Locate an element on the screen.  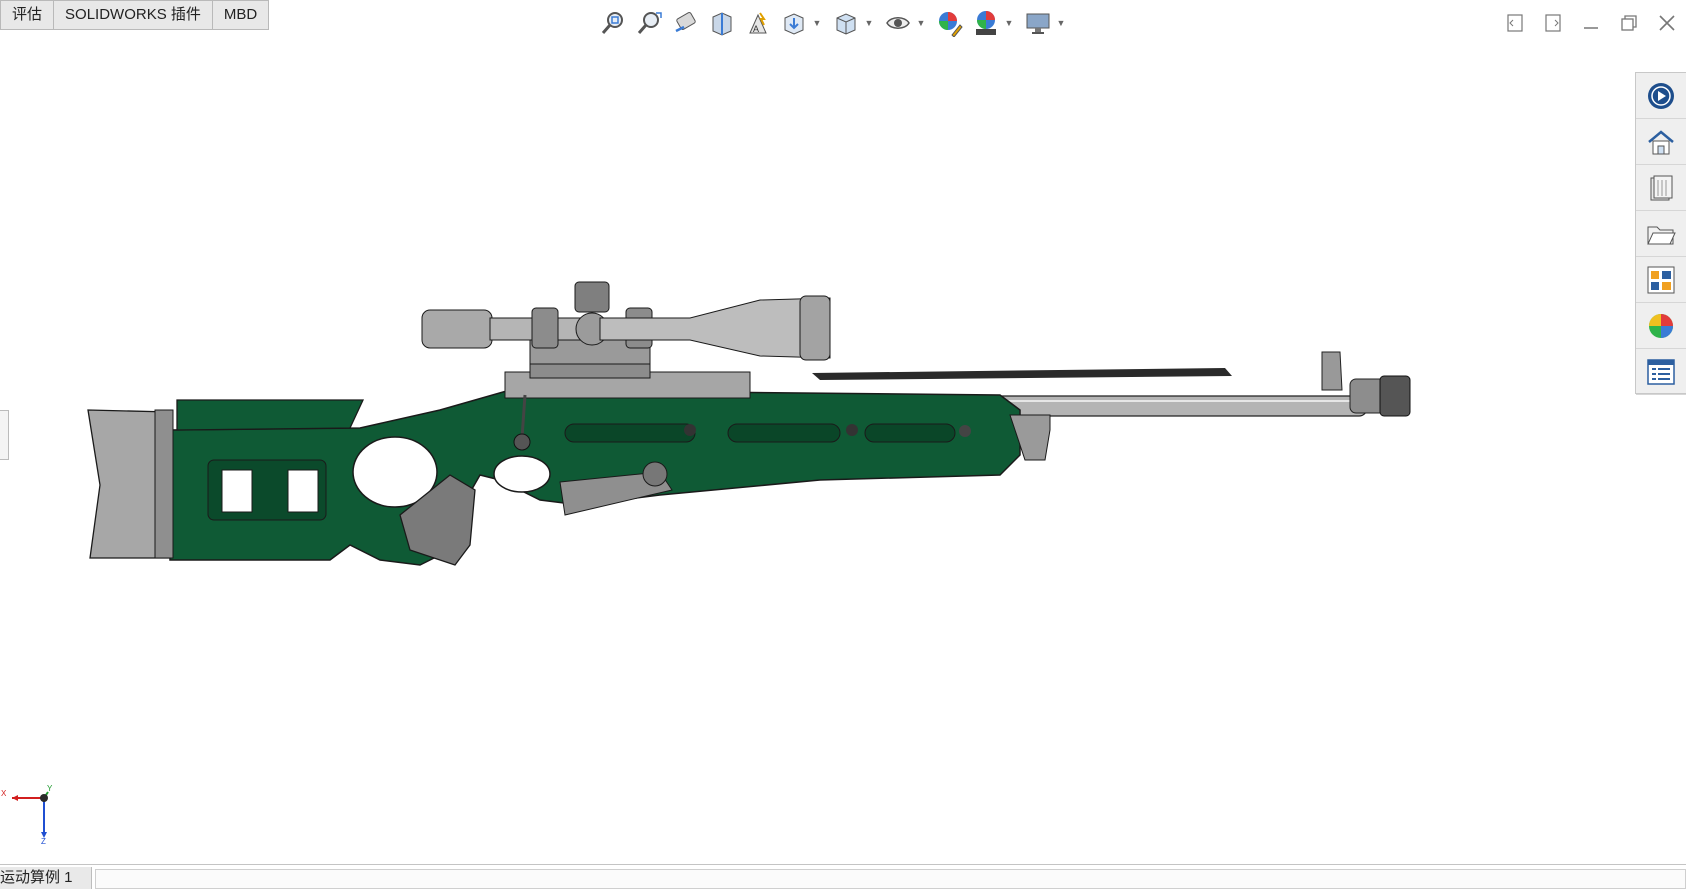
tile-left-icon is located at coordinates (1515, 23).